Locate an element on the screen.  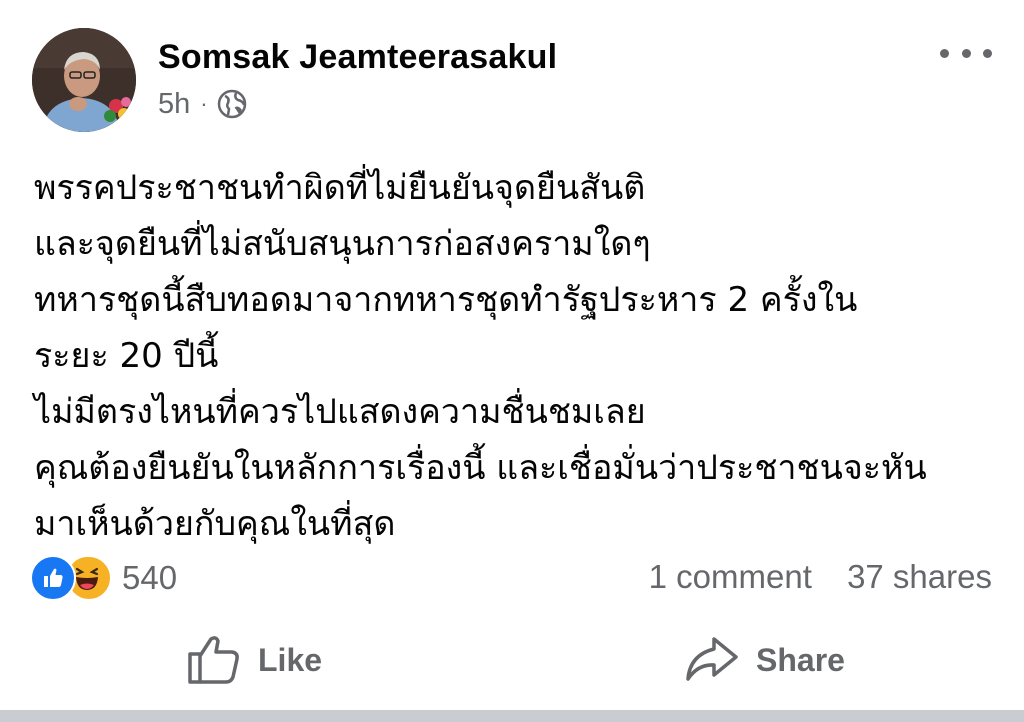
like-reaction-icon is located at coordinates (53, 578).